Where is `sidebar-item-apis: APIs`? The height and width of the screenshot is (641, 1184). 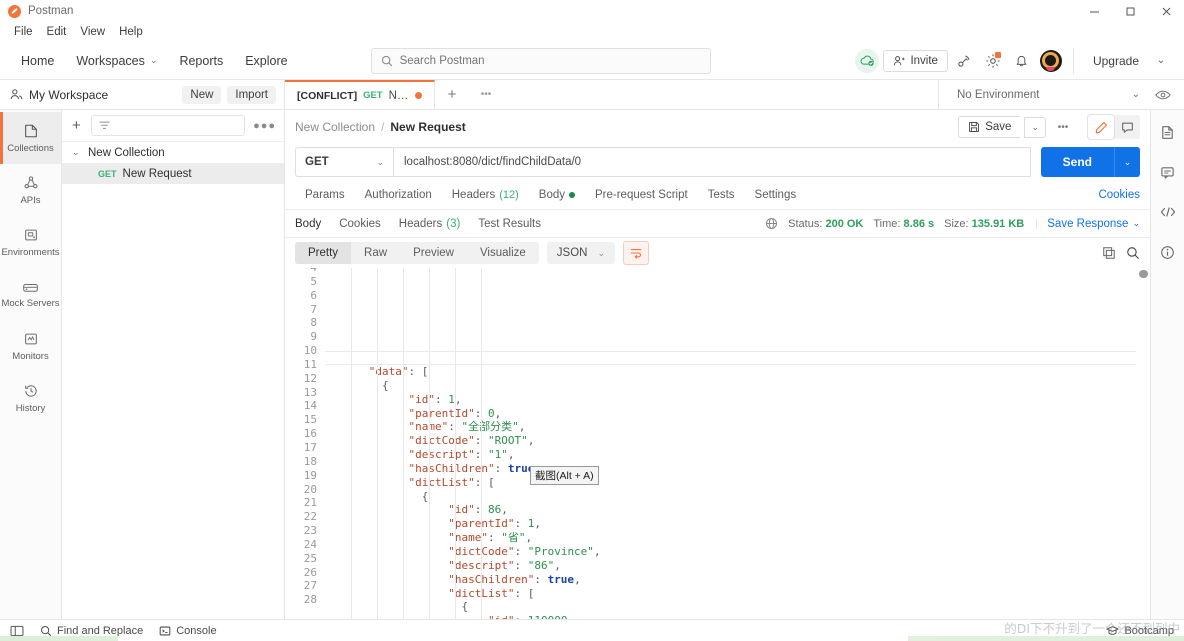 sidebar-item-apis: APIs is located at coordinates (30, 190).